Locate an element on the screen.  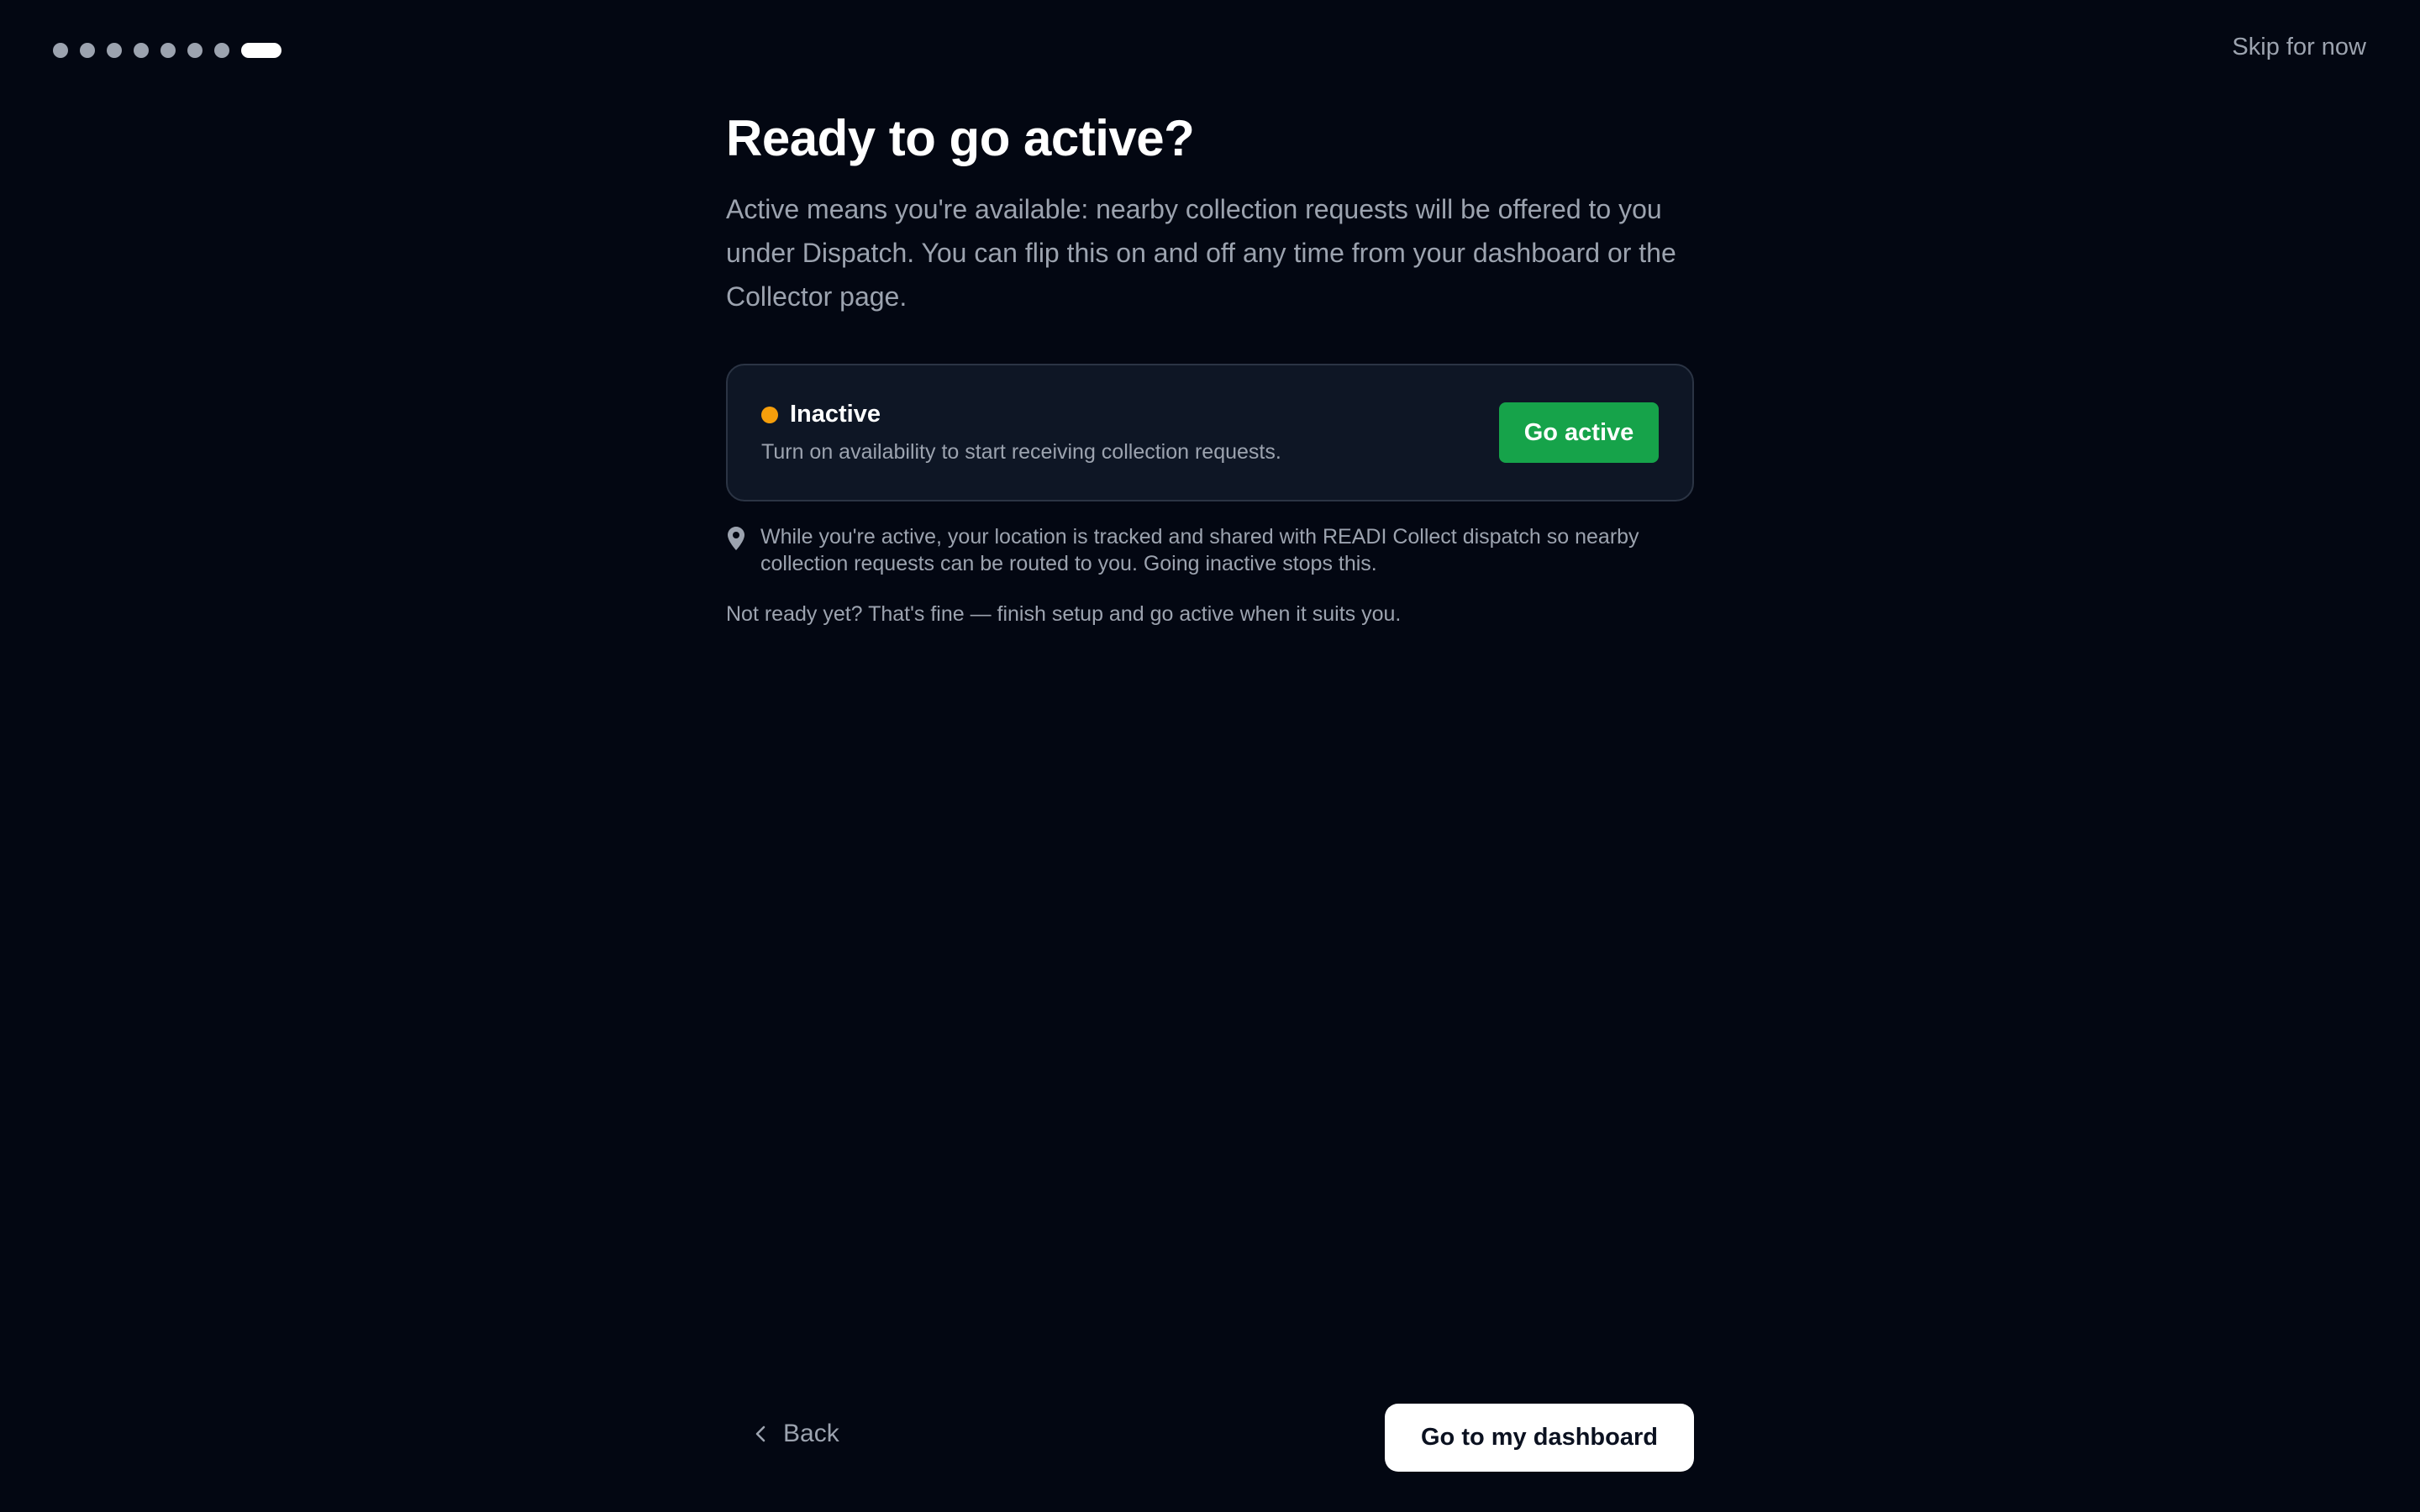
back-button: Back is located at coordinates (796, 1434).